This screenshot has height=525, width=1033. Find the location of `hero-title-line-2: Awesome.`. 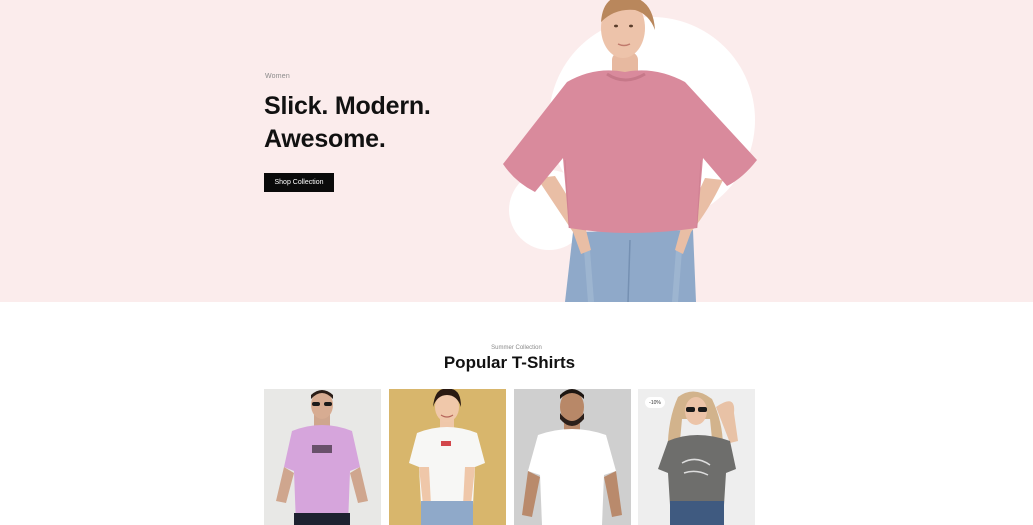

hero-title-line-2: Awesome. is located at coordinates (325, 139).